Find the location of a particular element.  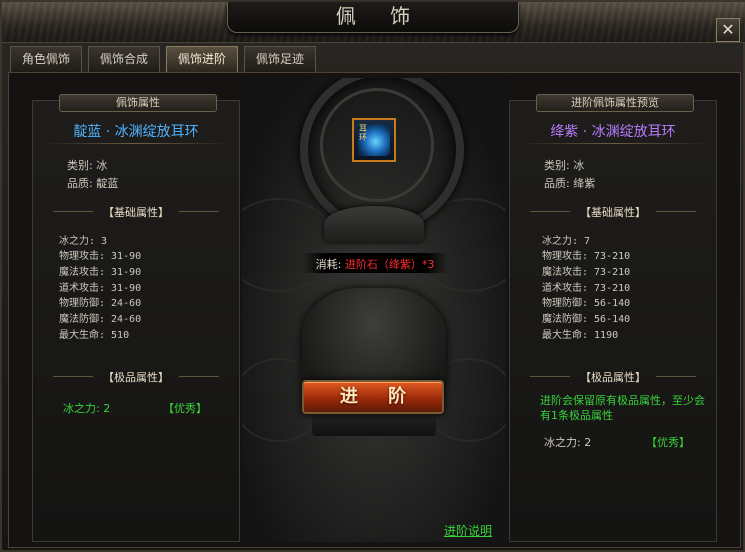

title-bar: 佩 饰 is located at coordinates (373, 22).